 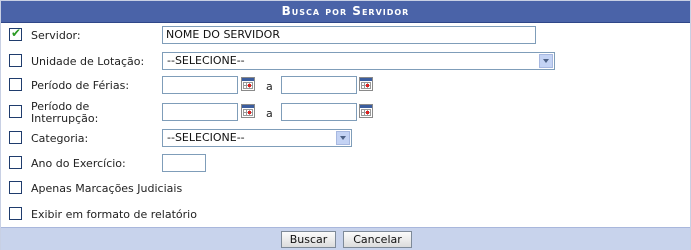 I want to click on panel-title: Busca por Servidor, so click(x=345, y=12).